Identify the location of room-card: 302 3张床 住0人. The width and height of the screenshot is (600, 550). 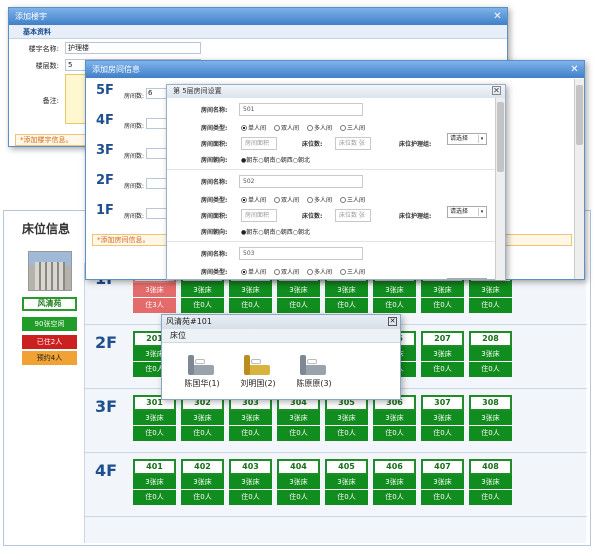
(202, 419).